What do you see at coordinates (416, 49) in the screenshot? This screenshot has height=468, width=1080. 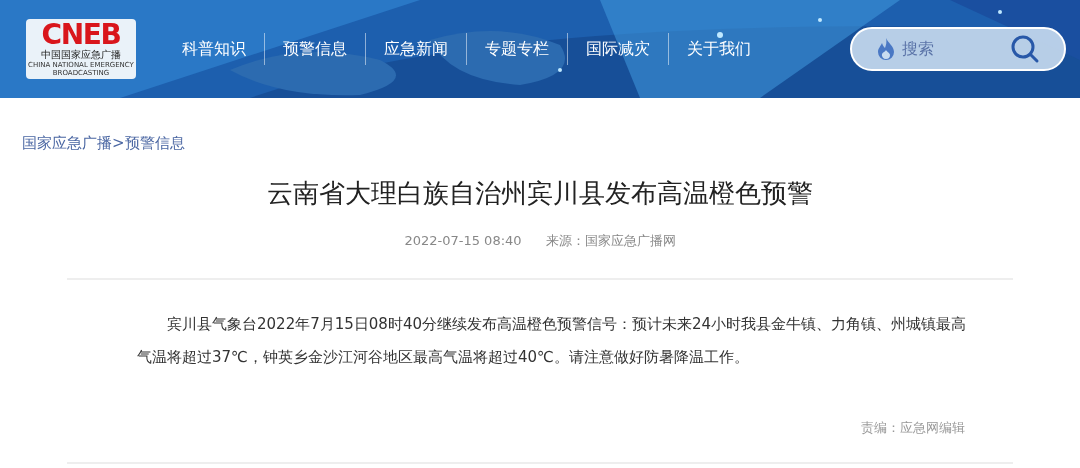 I see `nav-link: 应急新闻` at bounding box center [416, 49].